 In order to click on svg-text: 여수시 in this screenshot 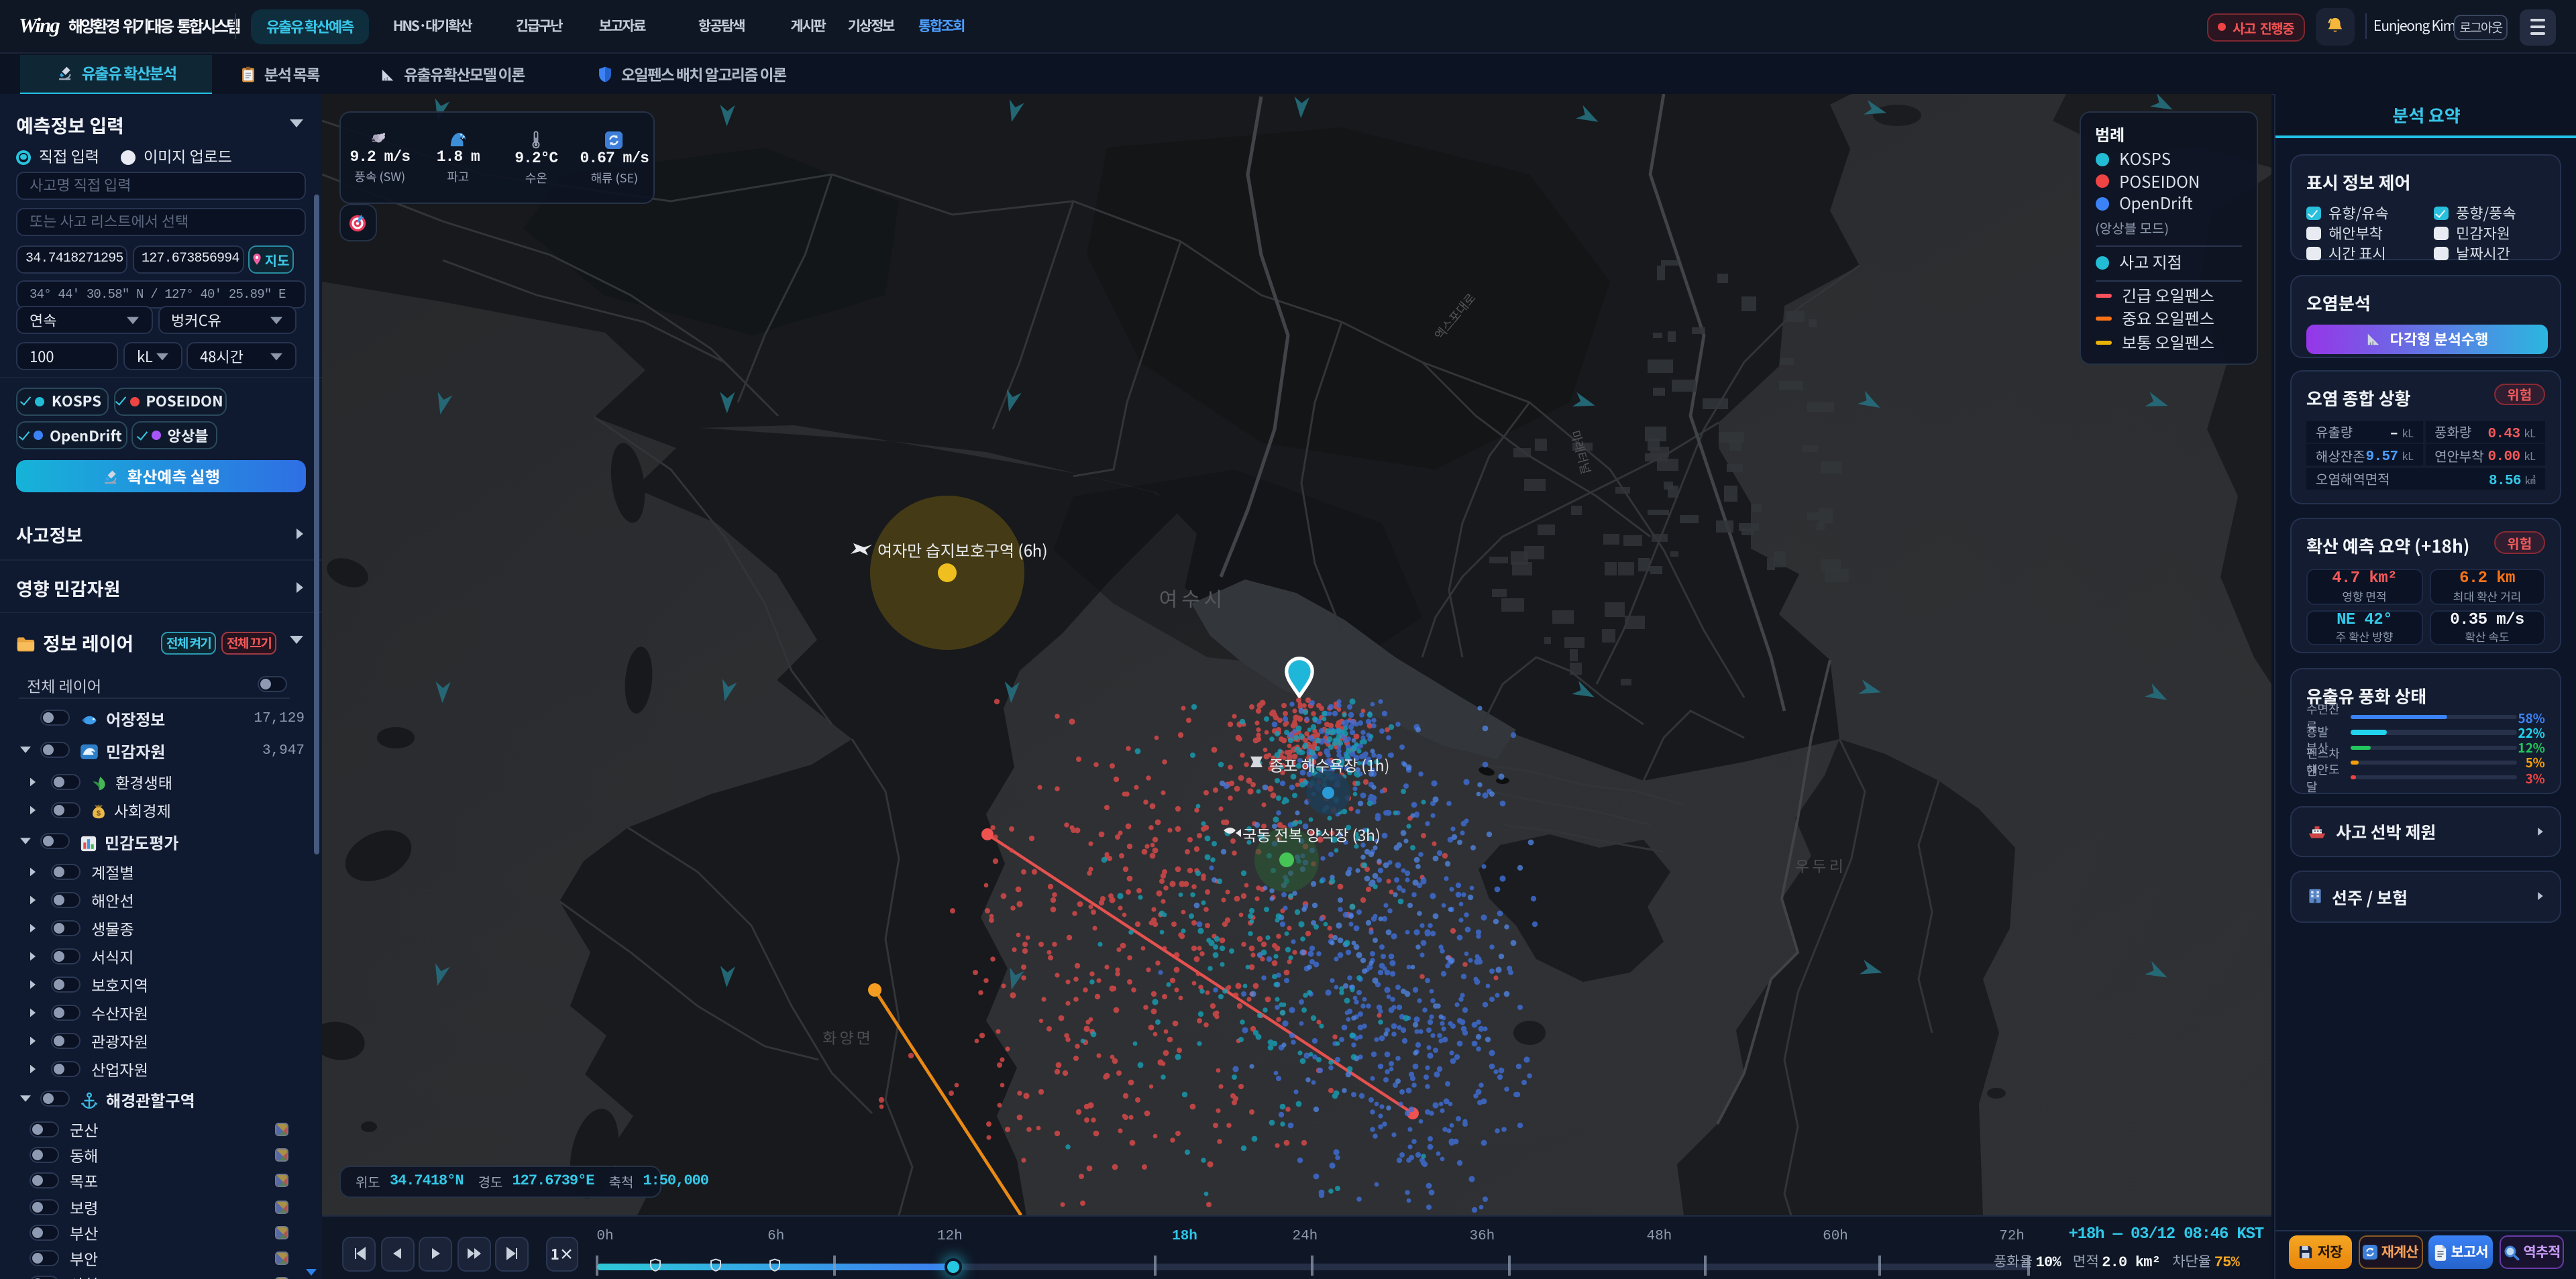, I will do `click(1193, 597)`.